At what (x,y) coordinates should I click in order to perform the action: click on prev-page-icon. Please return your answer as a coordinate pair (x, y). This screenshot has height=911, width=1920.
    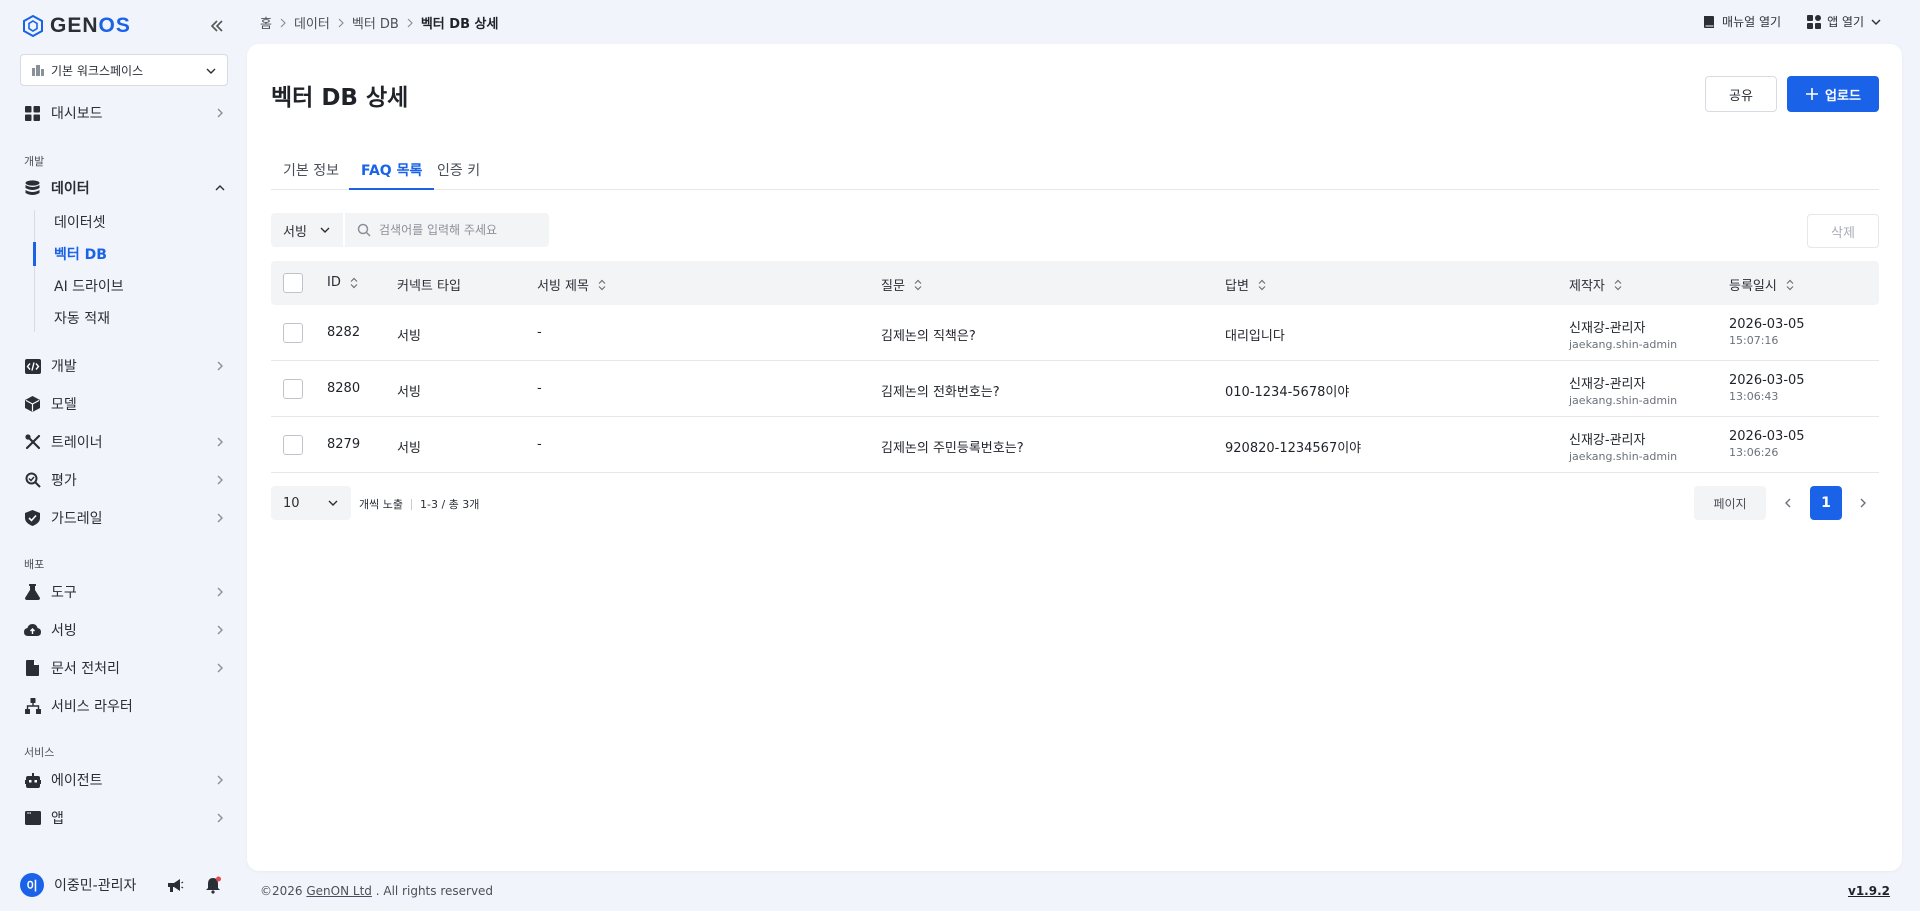
    Looking at the image, I should click on (1788, 503).